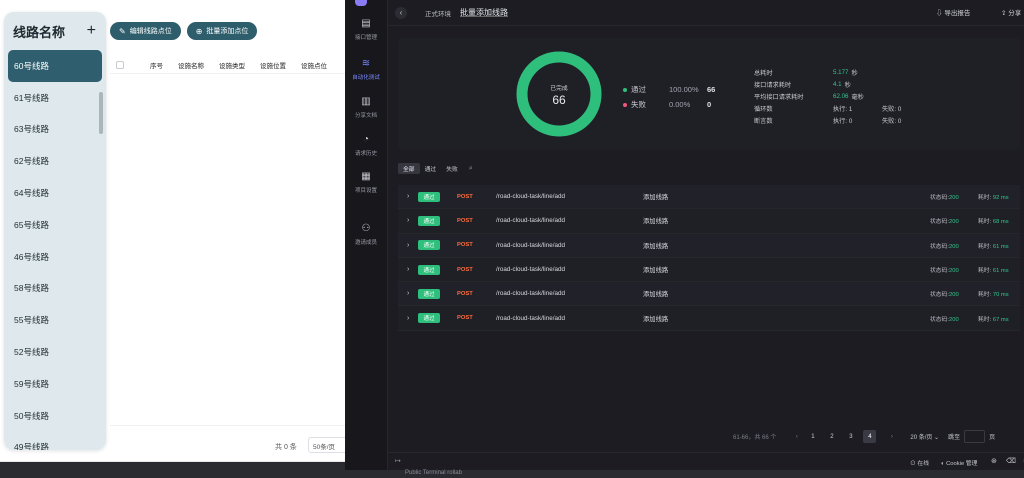 The height and width of the screenshot is (478, 1024). Describe the element at coordinates (763, 73) in the screenshot. I see `stat-label: 总耗时` at that location.